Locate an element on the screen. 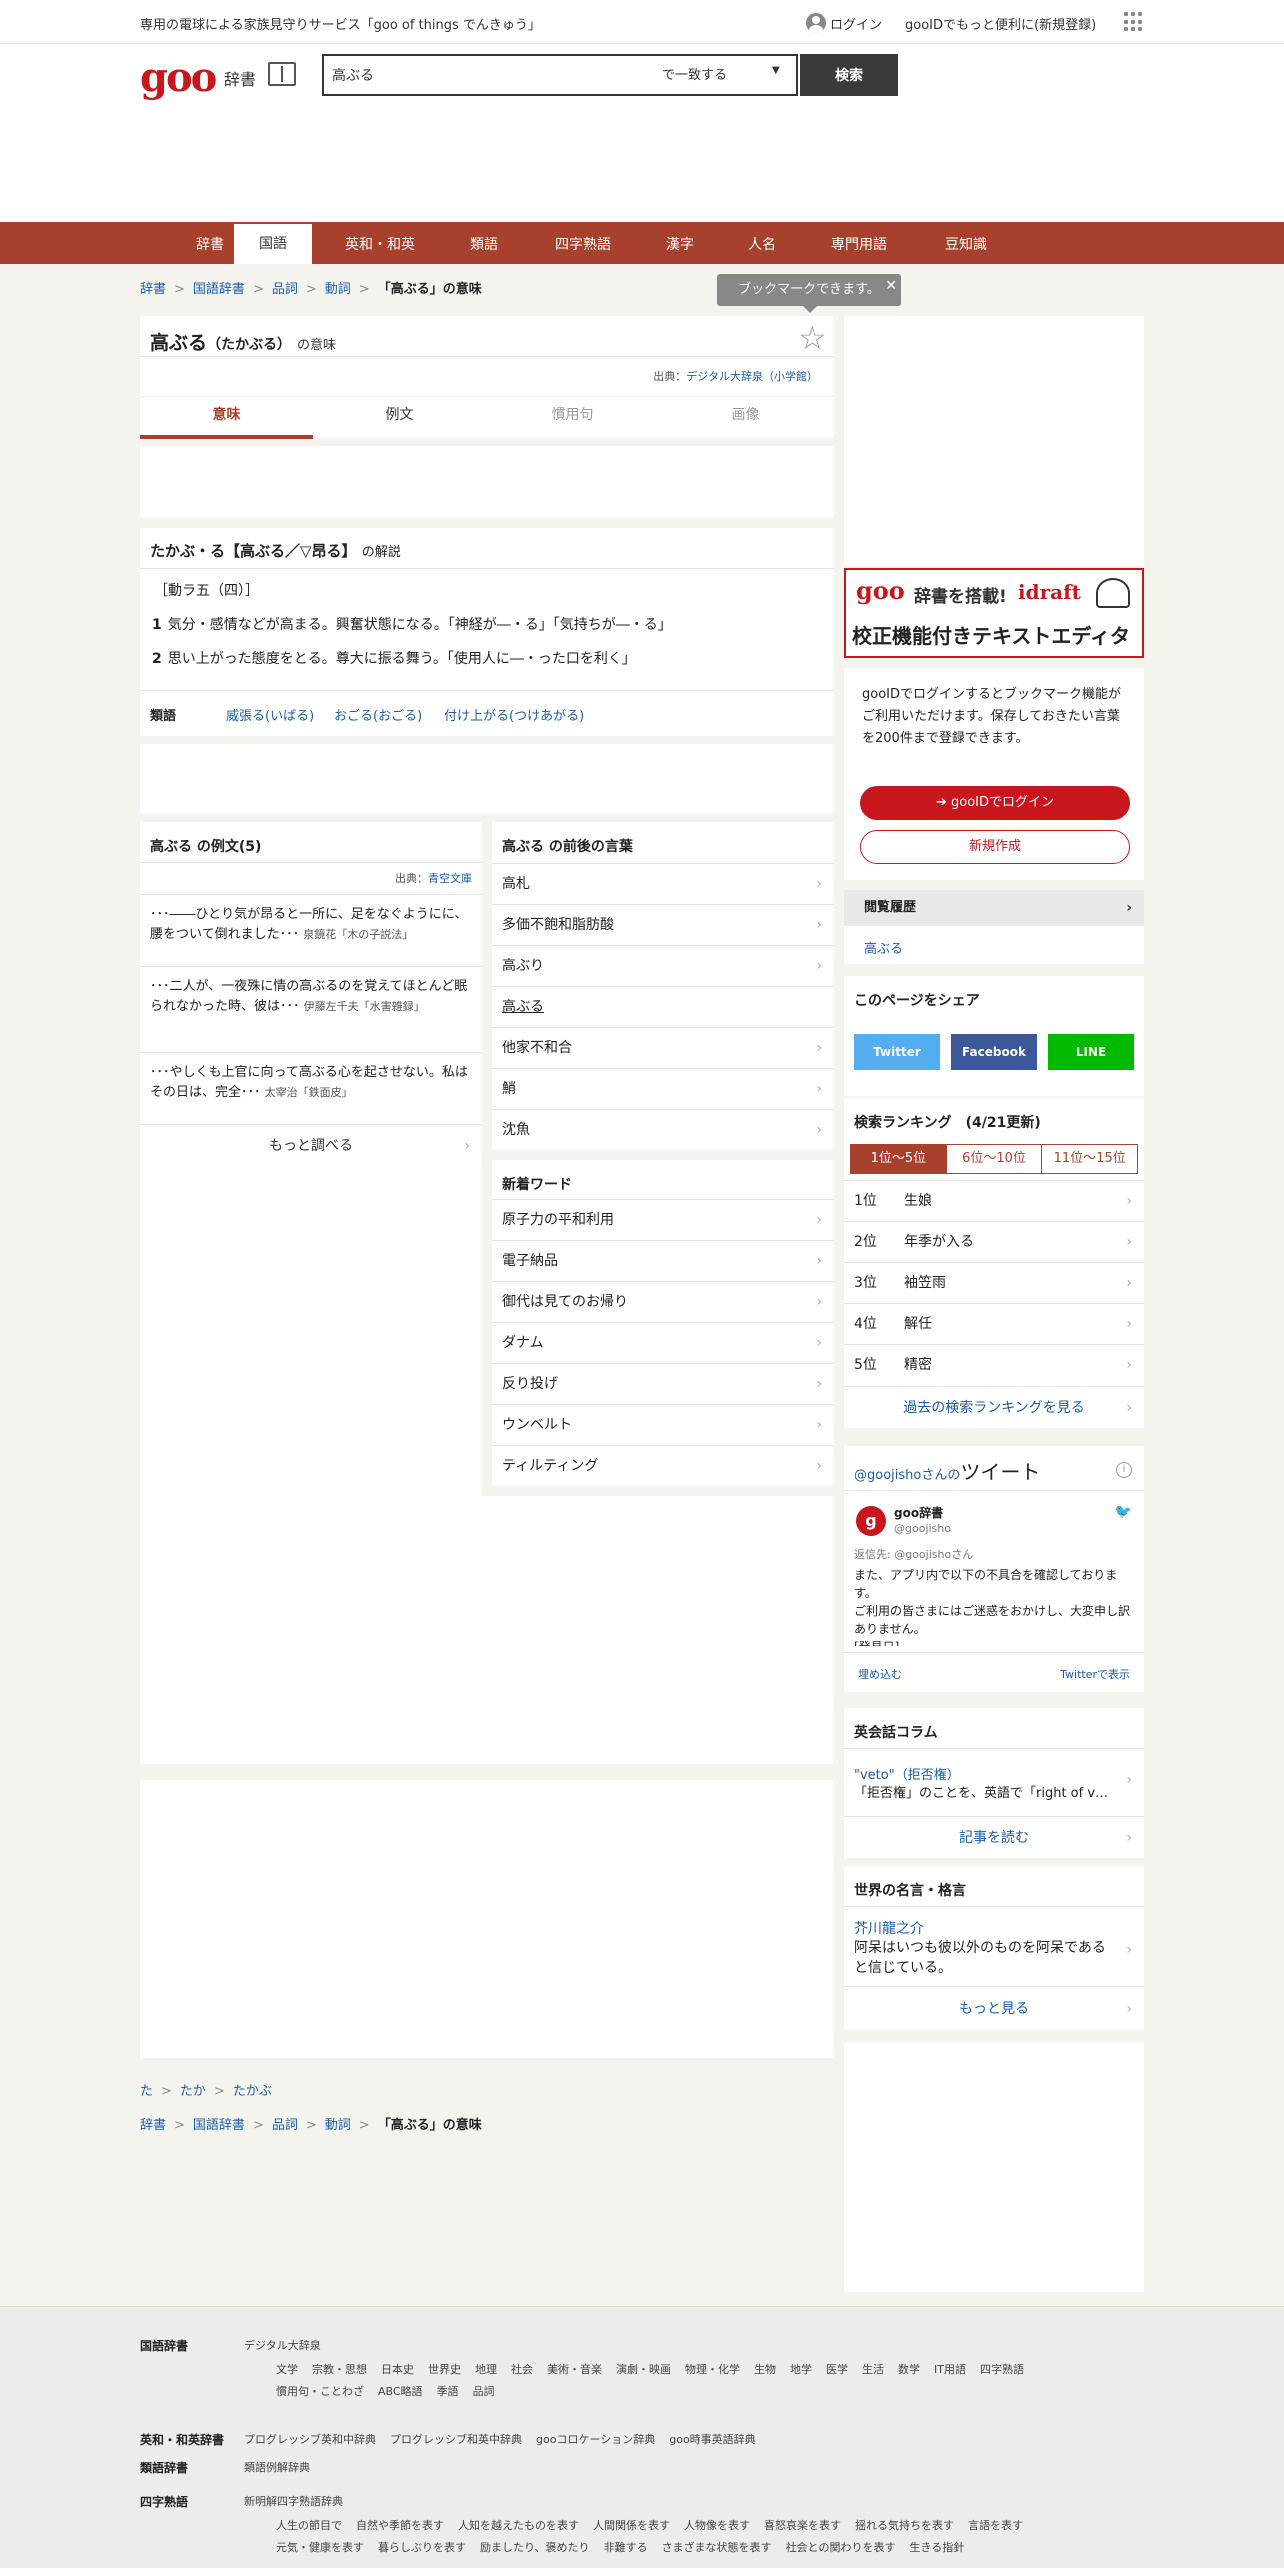 Image resolution: width=1284 pixels, height=2568 pixels. list-item: ウンベルト › is located at coordinates (663, 1424).